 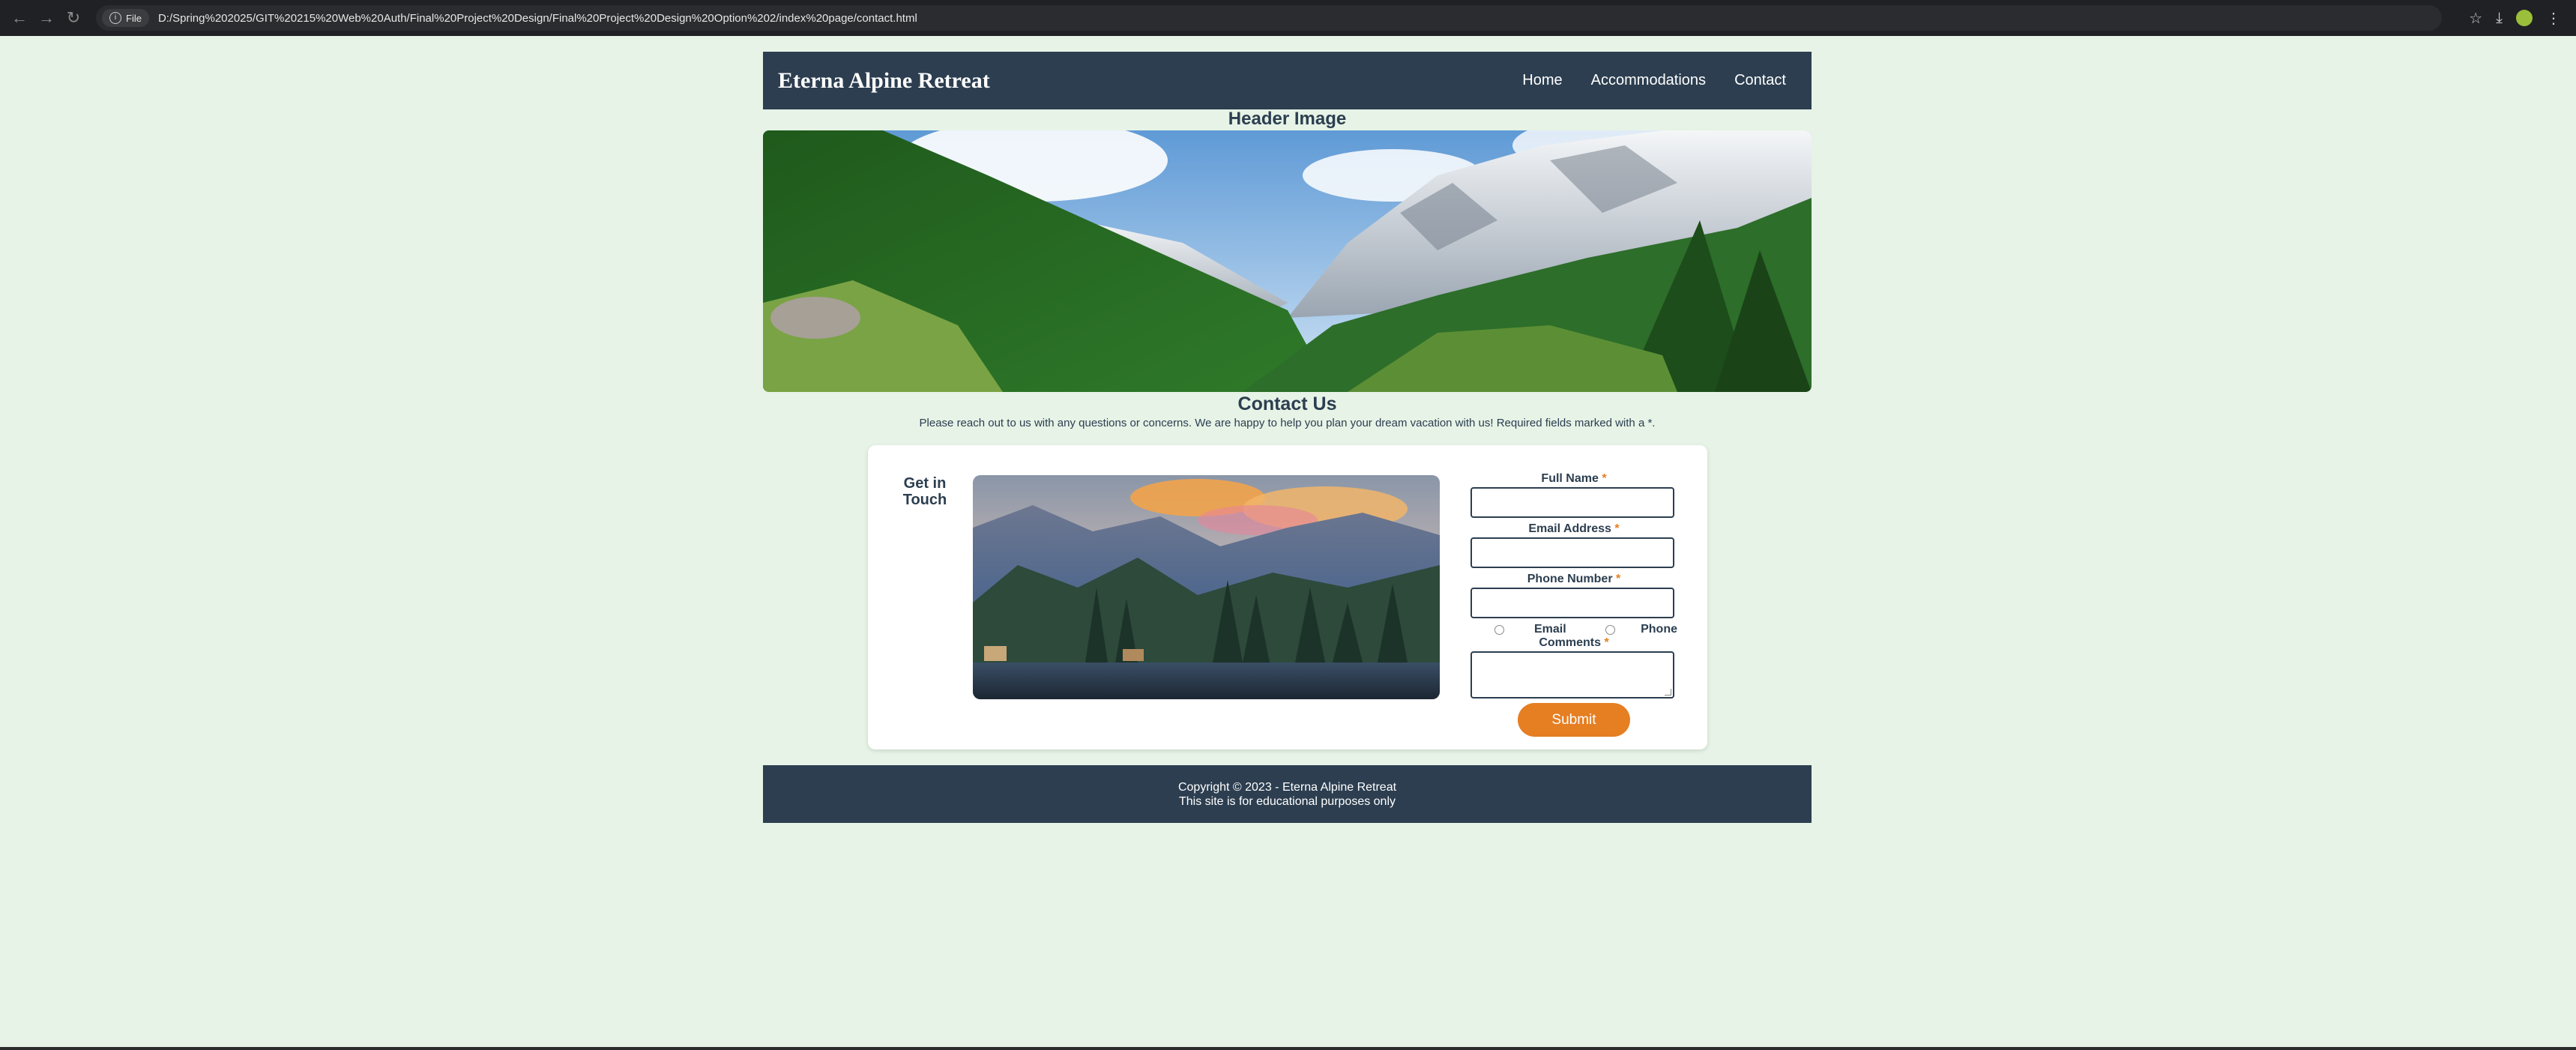 I want to click on site-brand: Eterna Alpine Retreat, so click(x=884, y=81).